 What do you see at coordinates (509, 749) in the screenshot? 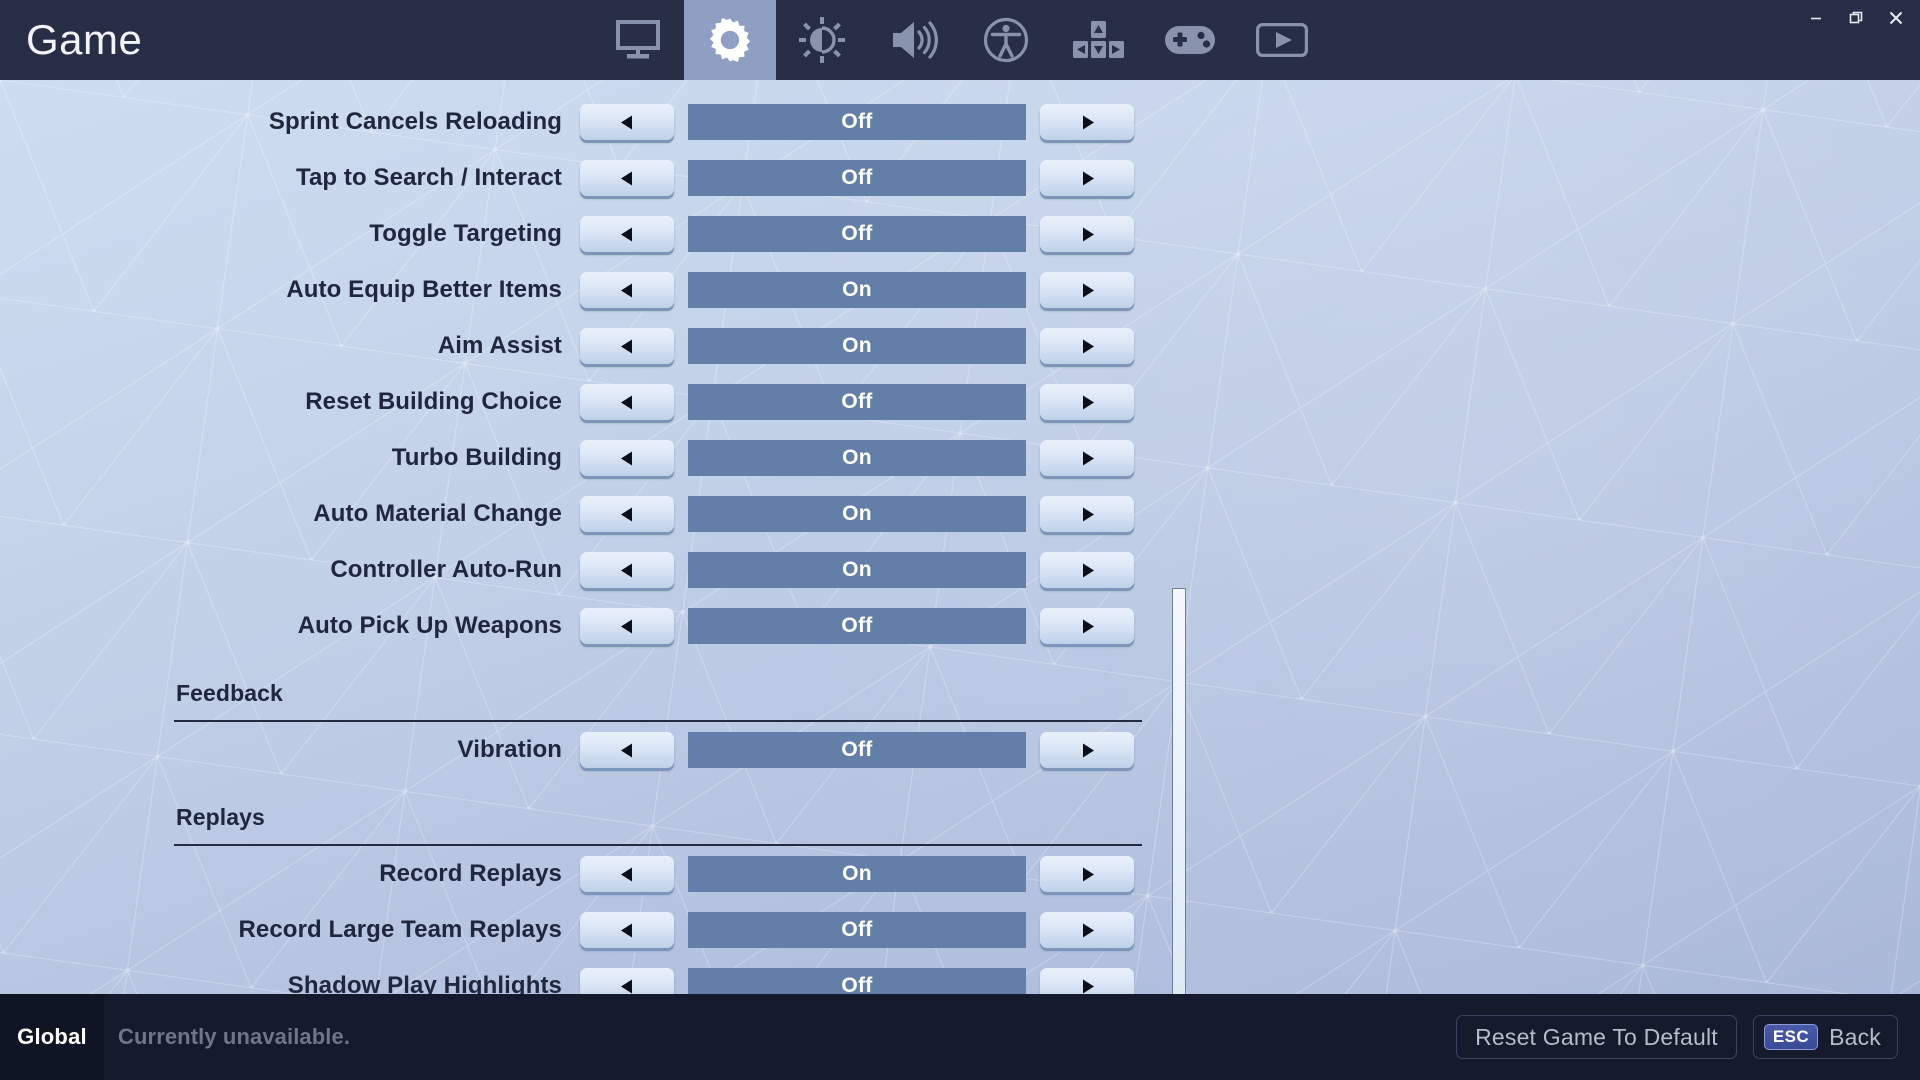
I see `setting-label: Vibration` at bounding box center [509, 749].